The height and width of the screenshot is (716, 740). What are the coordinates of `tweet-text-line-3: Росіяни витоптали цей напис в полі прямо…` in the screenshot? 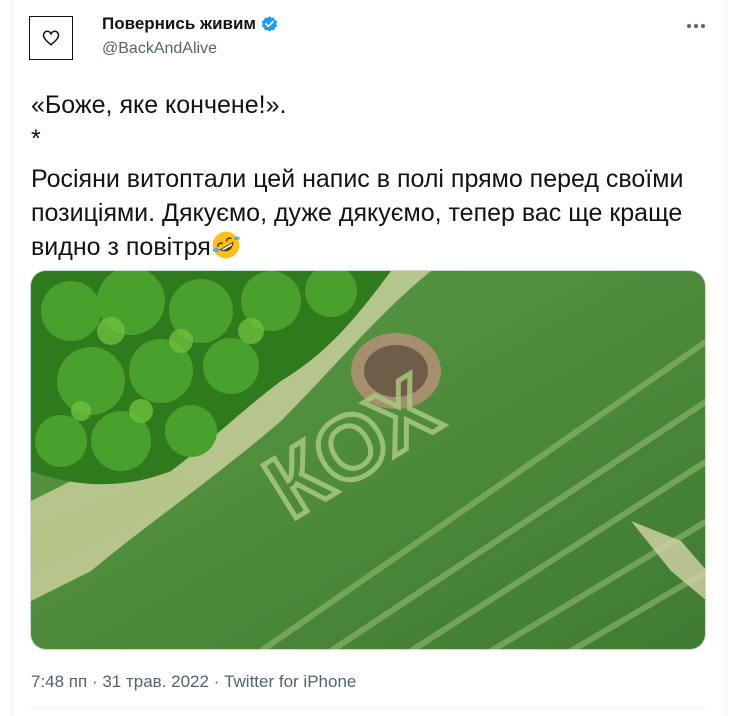 It's located at (373, 213).